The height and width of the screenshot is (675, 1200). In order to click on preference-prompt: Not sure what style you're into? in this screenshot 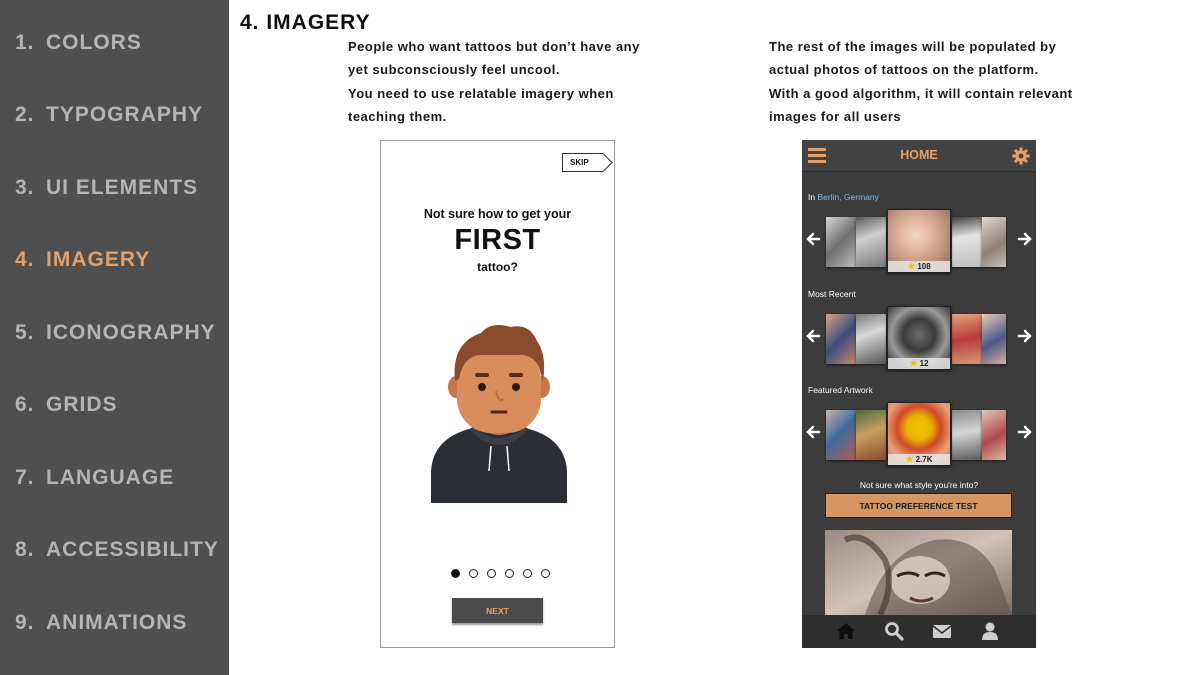, I will do `click(919, 485)`.